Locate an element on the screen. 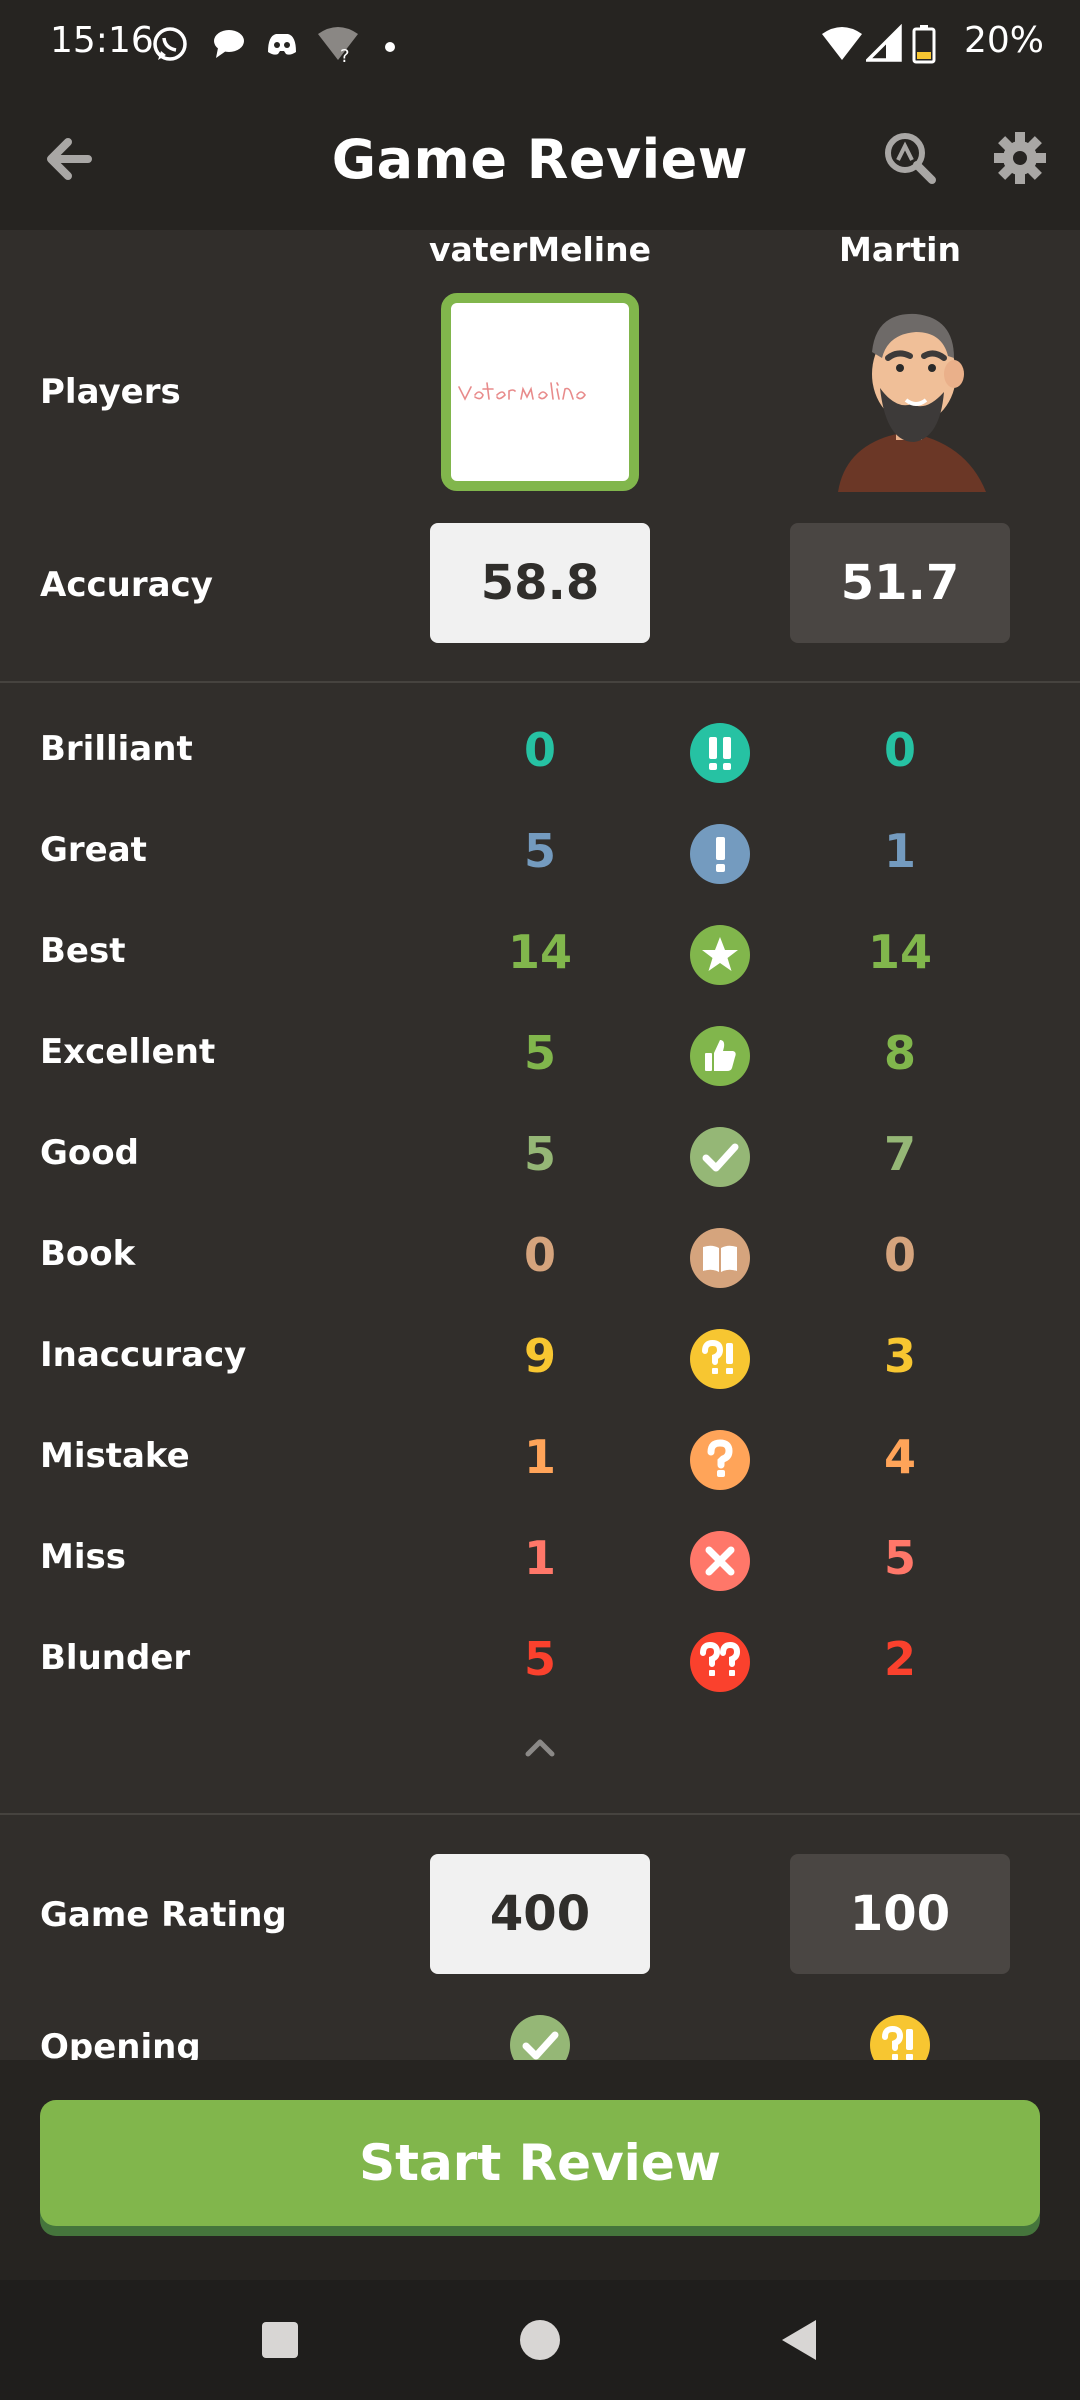 This screenshot has height=2400, width=1080. wifi-icon is located at coordinates (842, 46).